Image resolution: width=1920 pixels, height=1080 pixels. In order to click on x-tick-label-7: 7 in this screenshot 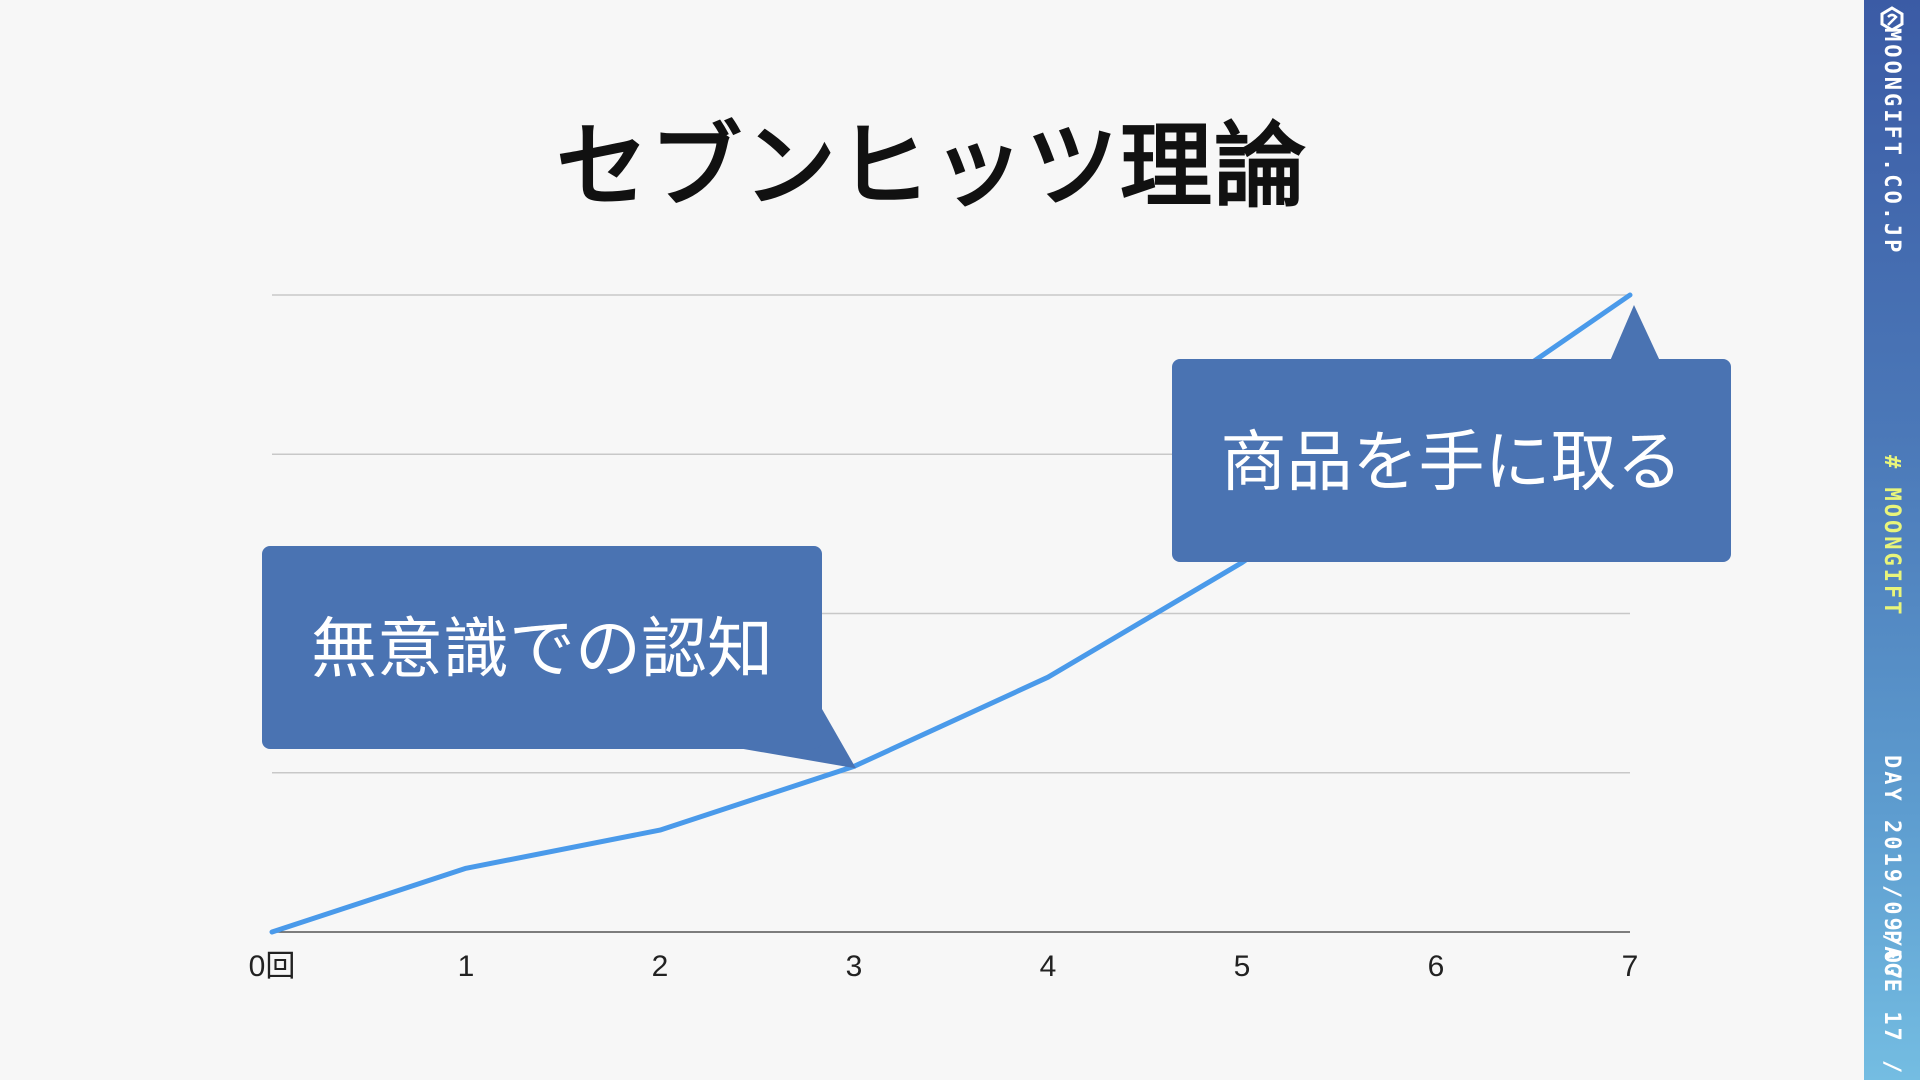, I will do `click(1630, 966)`.